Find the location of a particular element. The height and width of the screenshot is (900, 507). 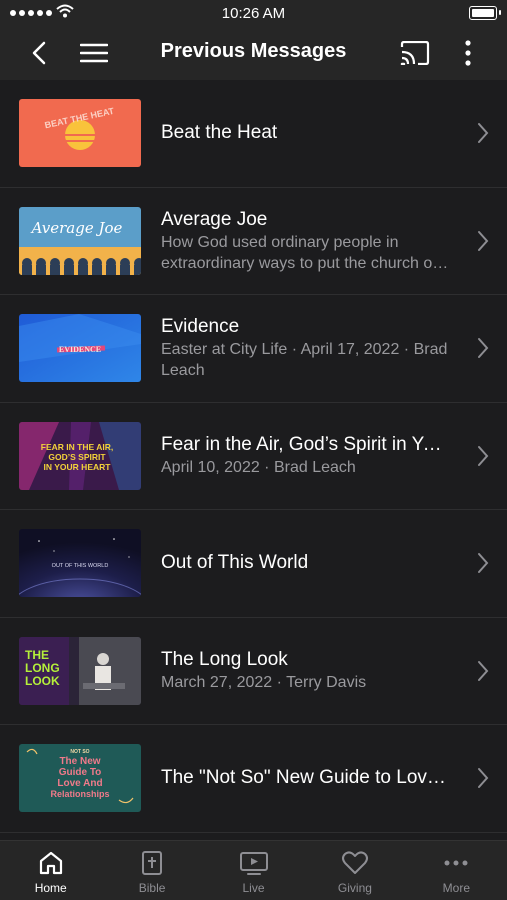

tab-label: Giving is located at coordinates (354, 888).